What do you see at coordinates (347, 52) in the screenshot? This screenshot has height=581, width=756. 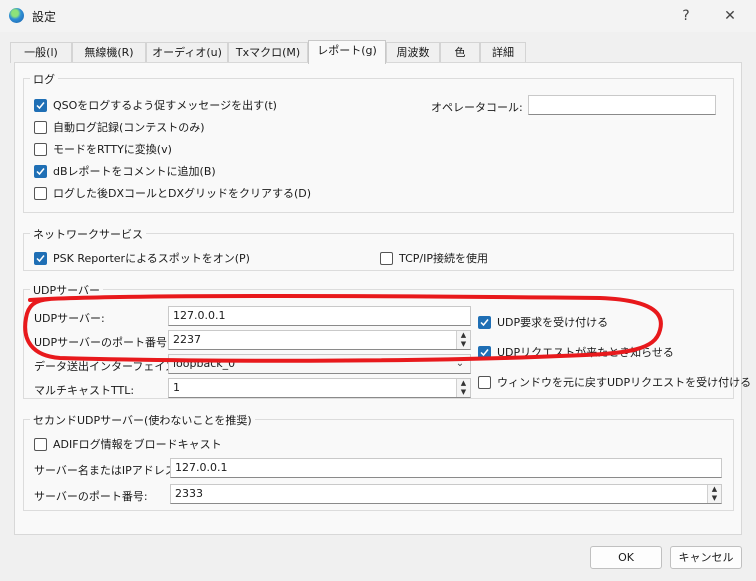 I see `tab-reporting: レポート(g)` at bounding box center [347, 52].